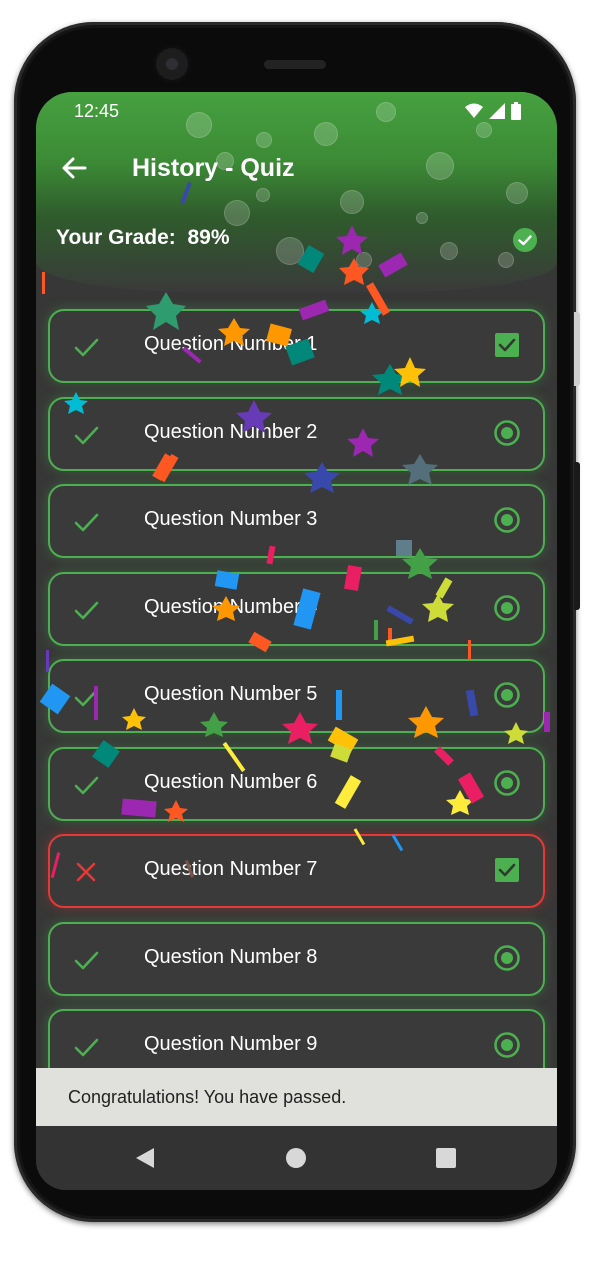 This screenshot has width=593, height=1280. Describe the element at coordinates (231, 869) in the screenshot. I see `question-label: Question Number 7` at that location.